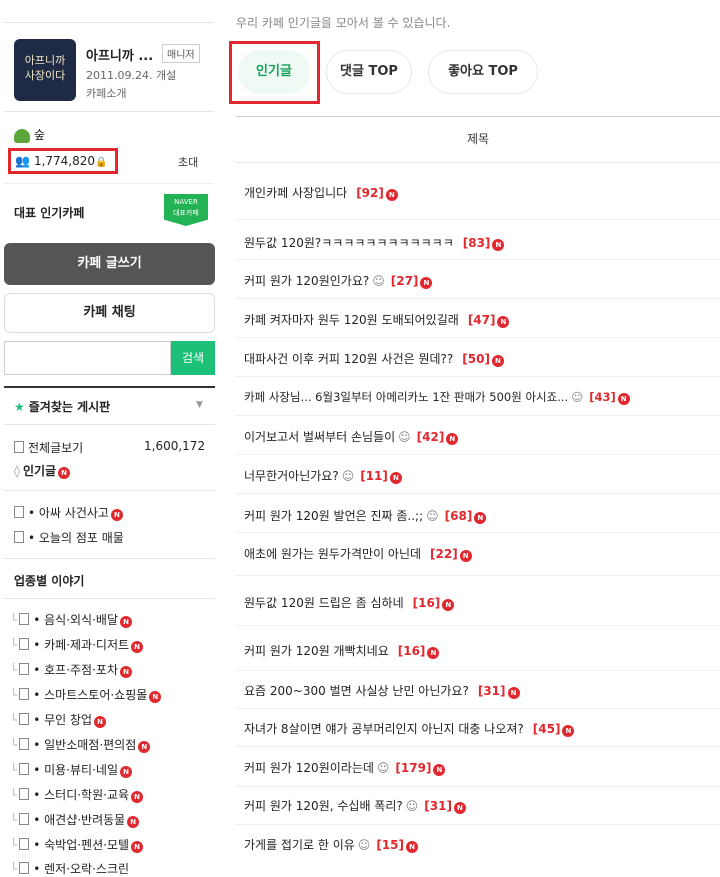  I want to click on category-label: • 호프·주점·포차, so click(75, 670).